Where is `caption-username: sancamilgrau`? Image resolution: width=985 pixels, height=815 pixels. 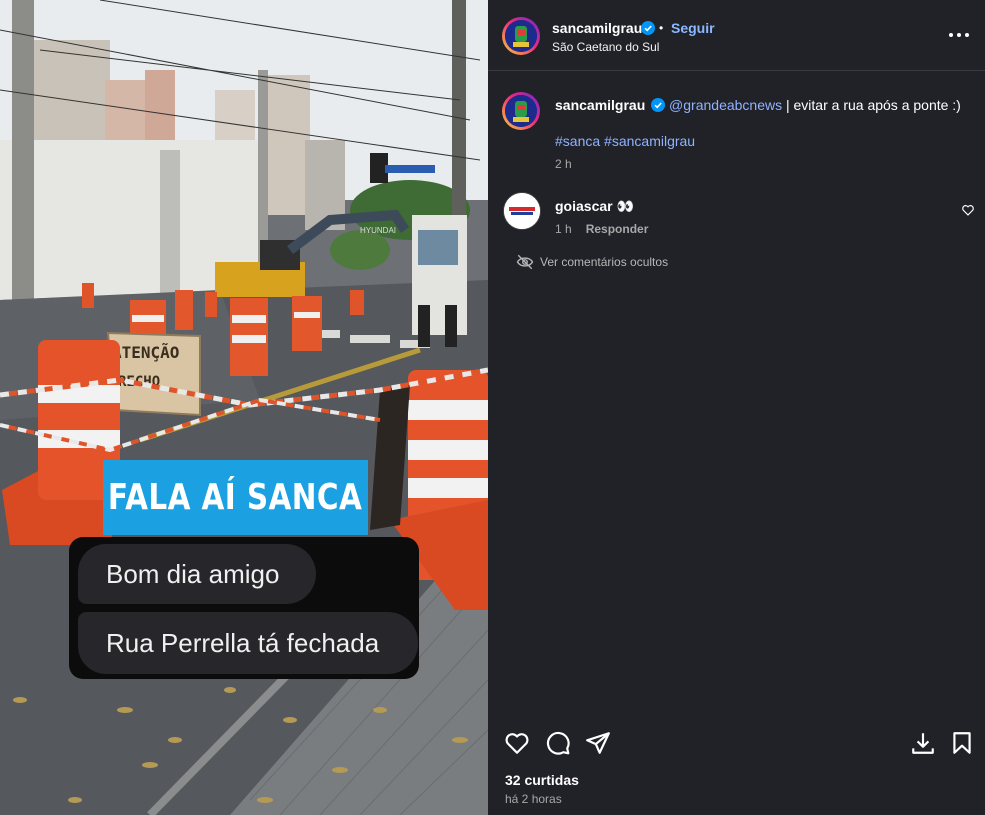 caption-username: sancamilgrau is located at coordinates (600, 105).